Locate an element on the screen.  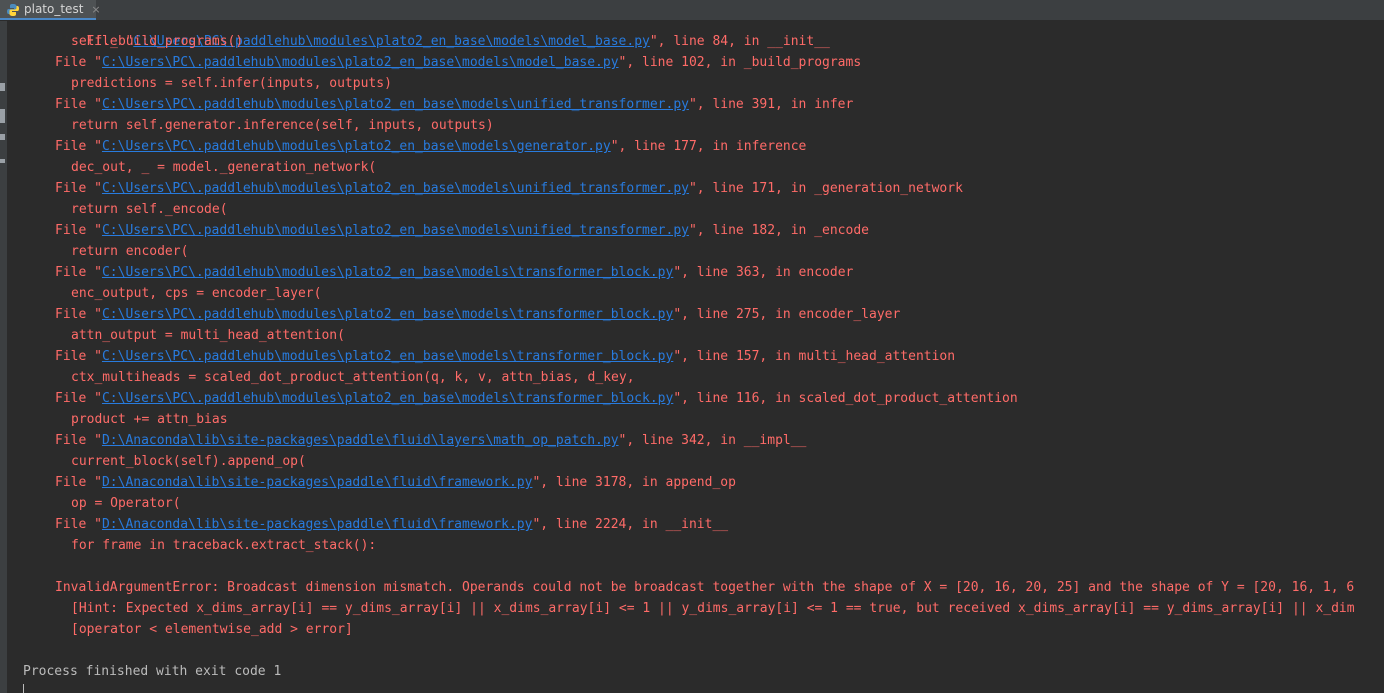
traceback-code-line: return self._encode( is located at coordinates (149, 209).